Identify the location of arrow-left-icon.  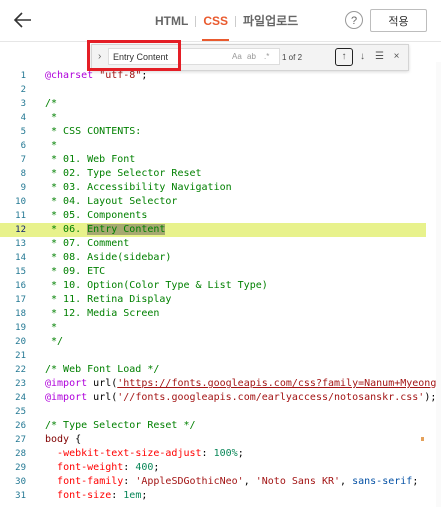
(23, 20).